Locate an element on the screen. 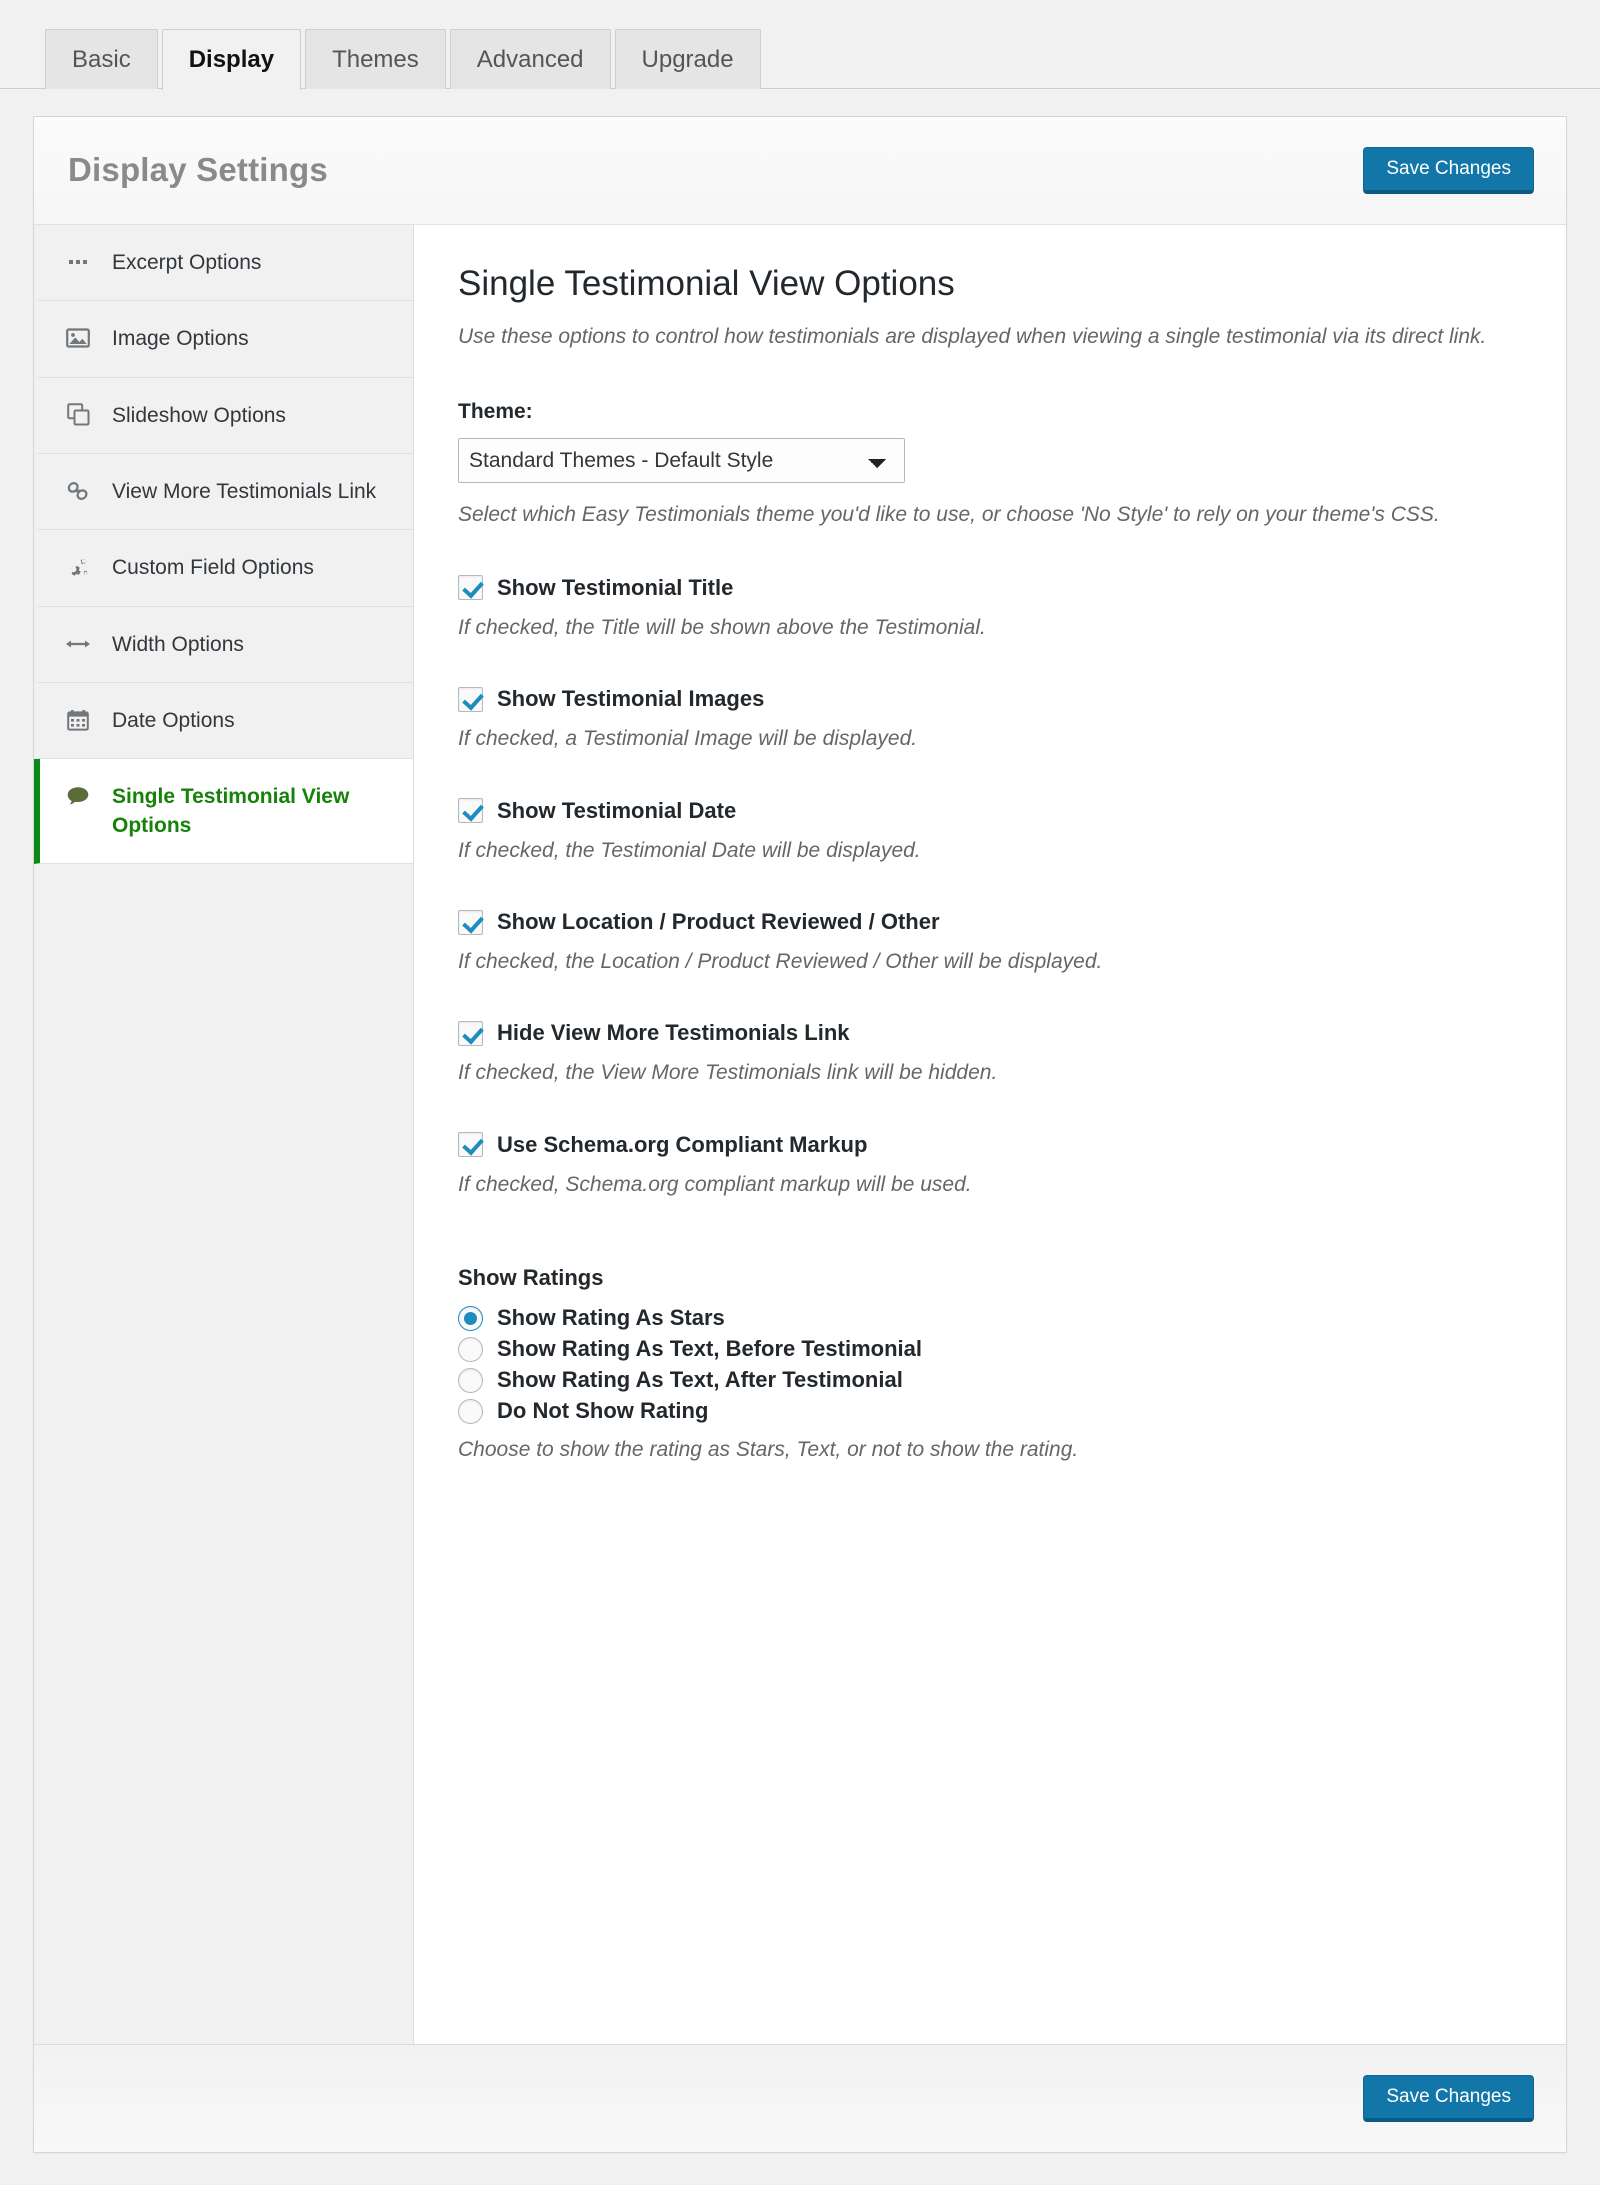 This screenshot has height=2185, width=1600. sidebar-item-view-more-testimonials-link: View More Testimonials Link is located at coordinates (223, 492).